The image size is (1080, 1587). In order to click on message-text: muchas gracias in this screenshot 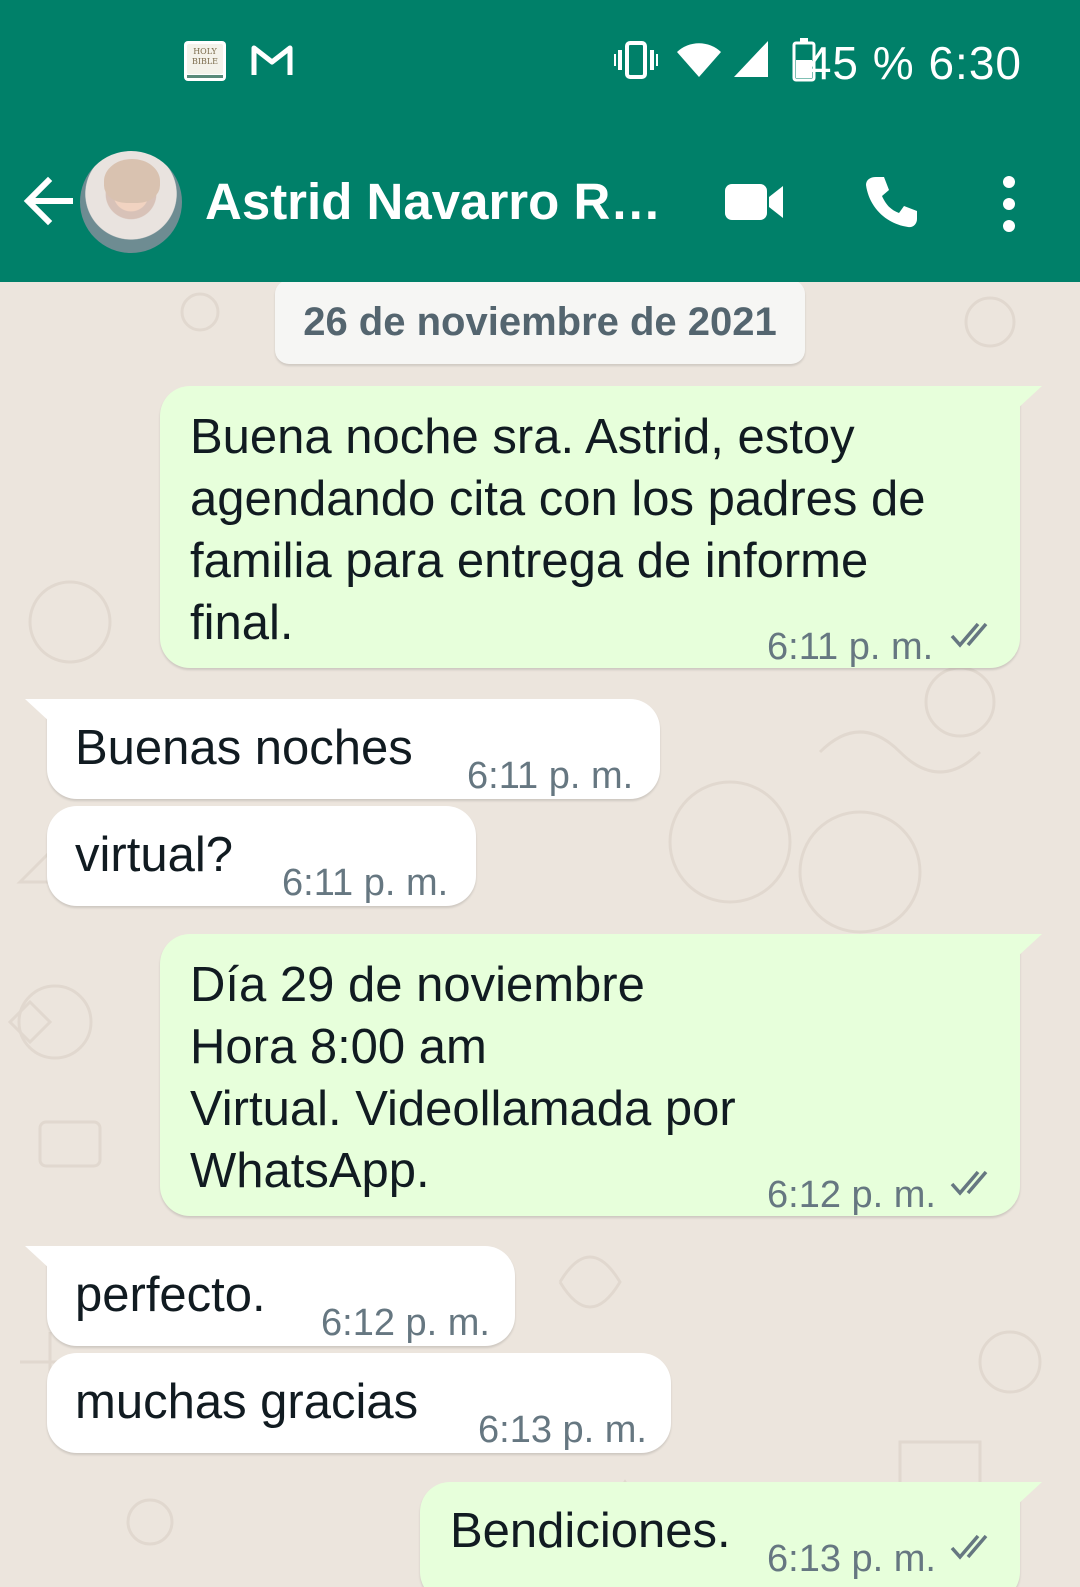, I will do `click(247, 1402)`.